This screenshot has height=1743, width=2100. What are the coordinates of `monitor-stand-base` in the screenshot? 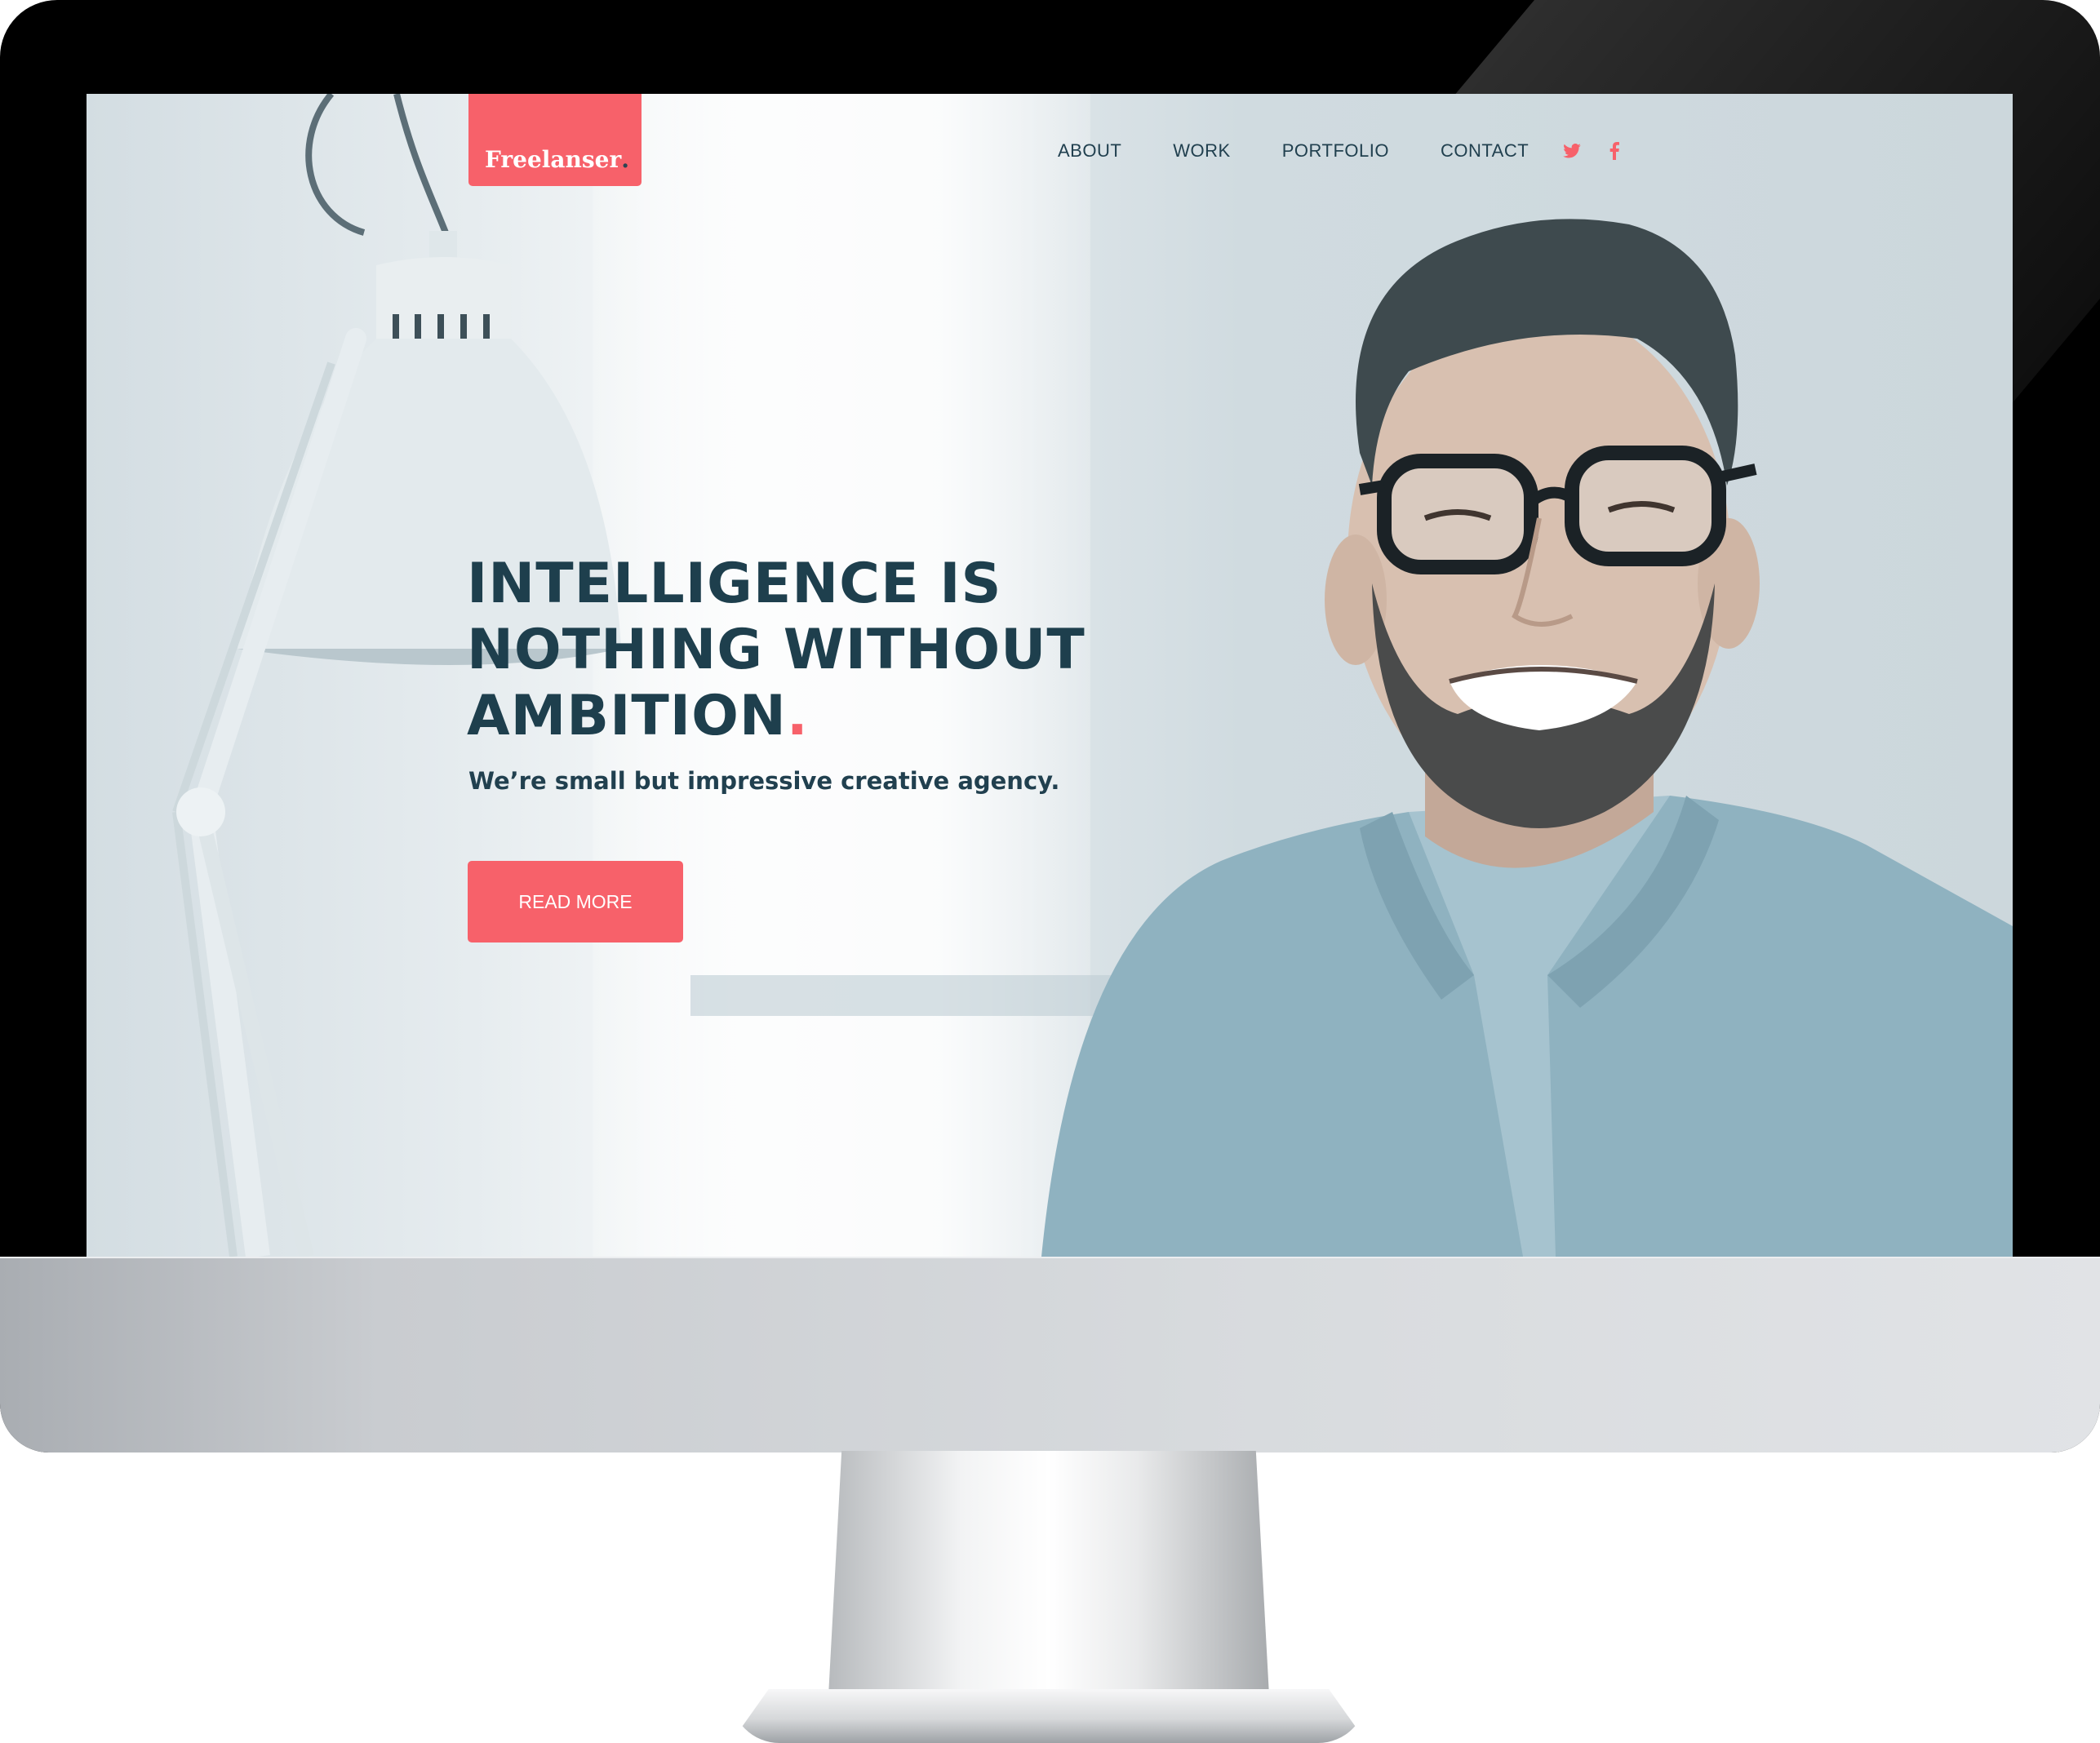 It's located at (1049, 1716).